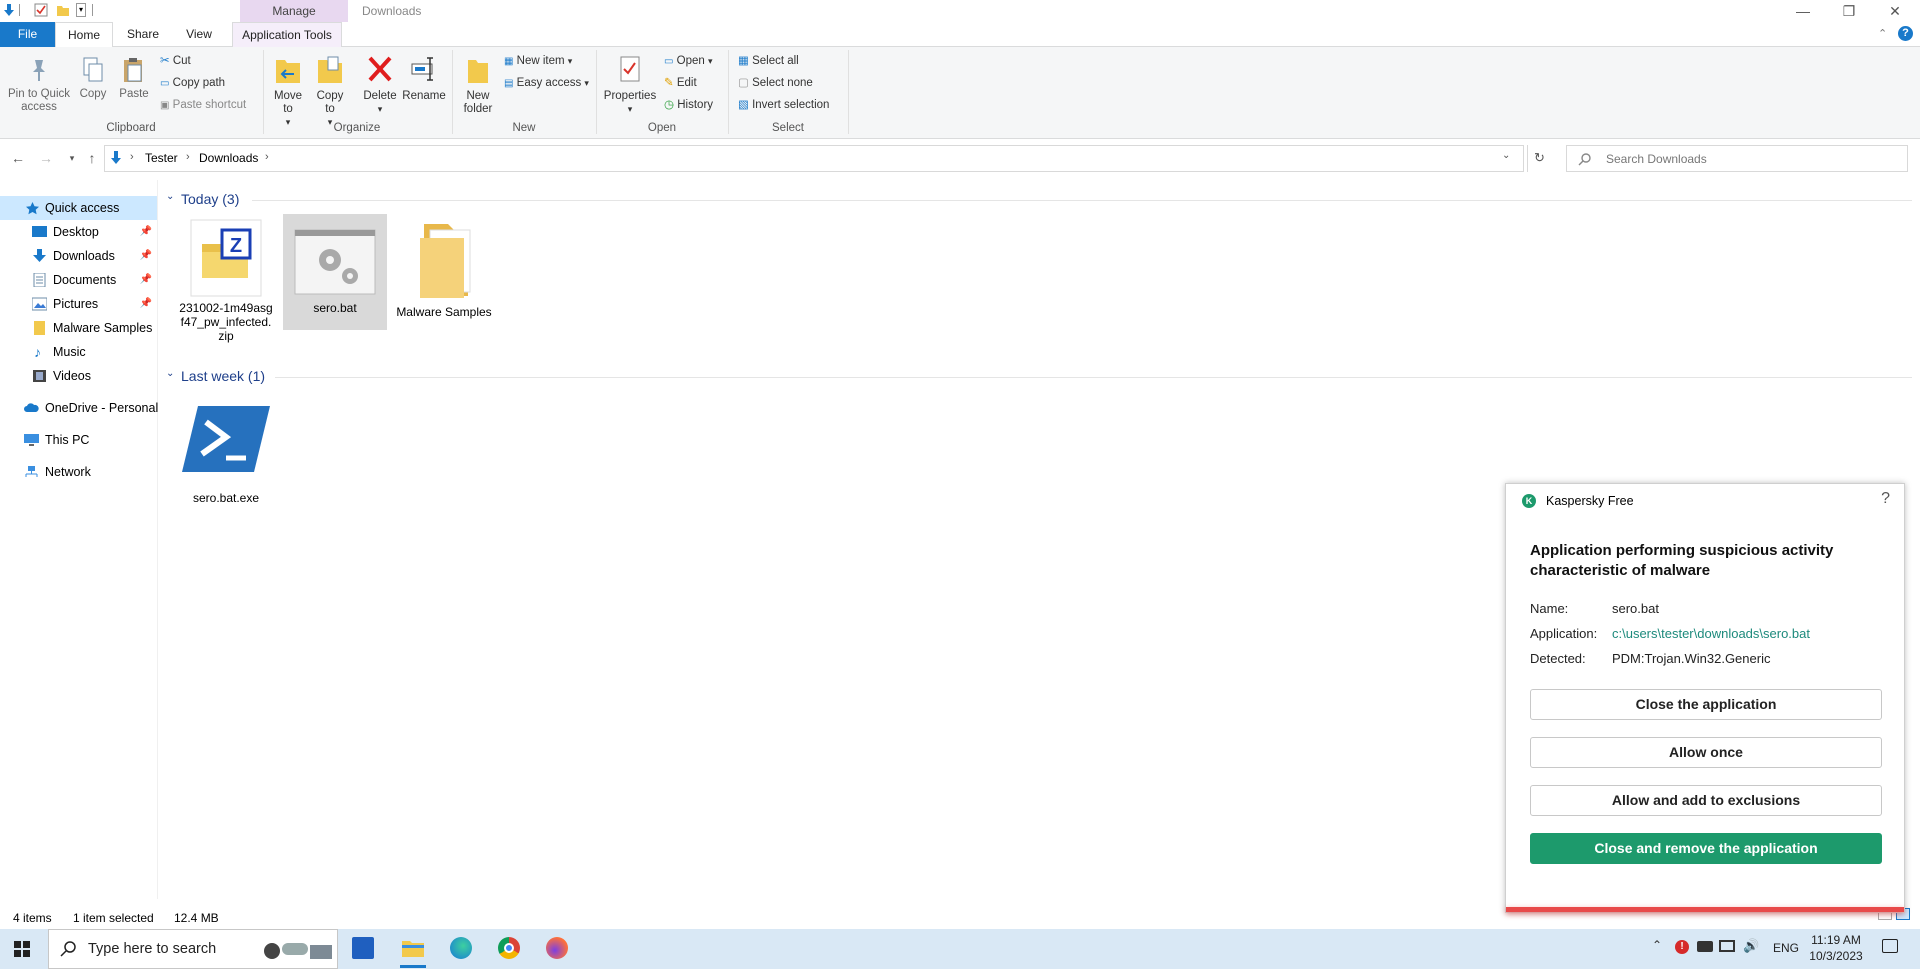 Image resolution: width=1920 pixels, height=969 pixels. What do you see at coordinates (1836, 948) in the screenshot?
I see `taskbar-clock: 11:19 AM 10/3/2023` at bounding box center [1836, 948].